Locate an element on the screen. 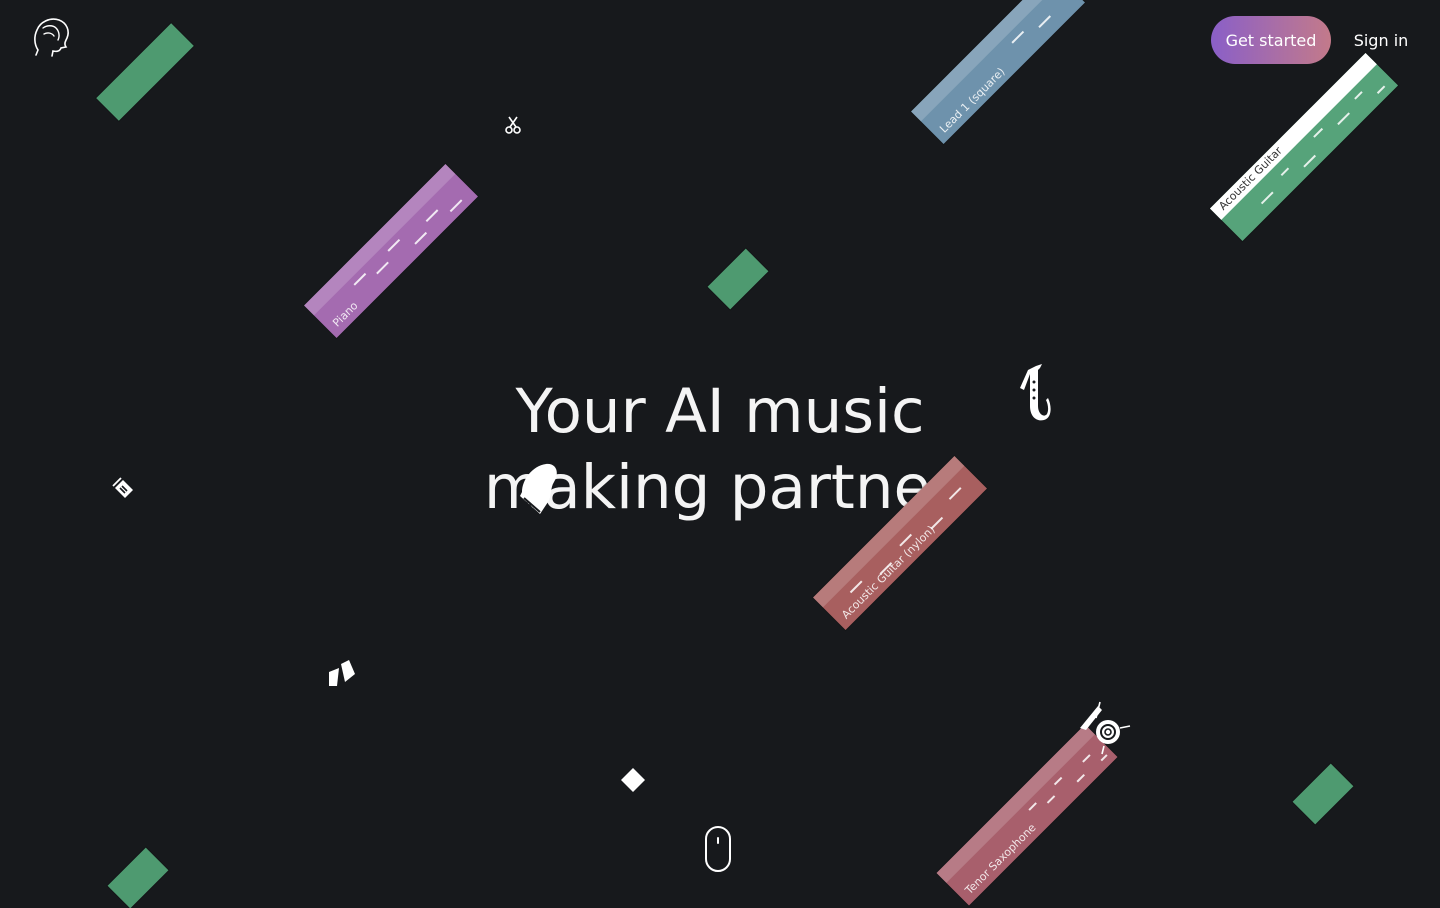 The height and width of the screenshot is (908, 1440). metronome-icon is located at coordinates (122, 487).